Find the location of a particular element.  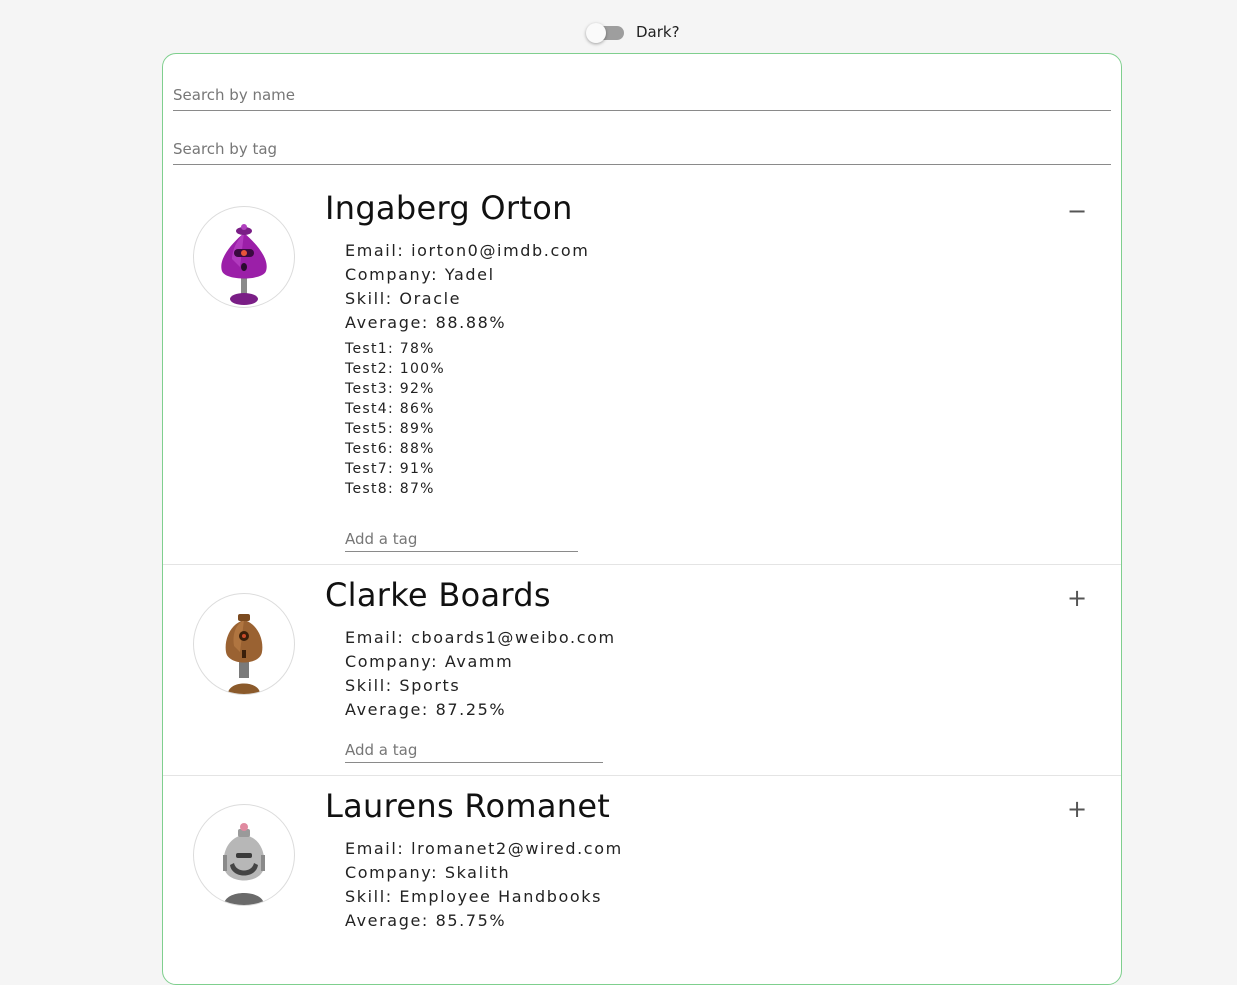

dark-mode-switch is located at coordinates (605, 32).